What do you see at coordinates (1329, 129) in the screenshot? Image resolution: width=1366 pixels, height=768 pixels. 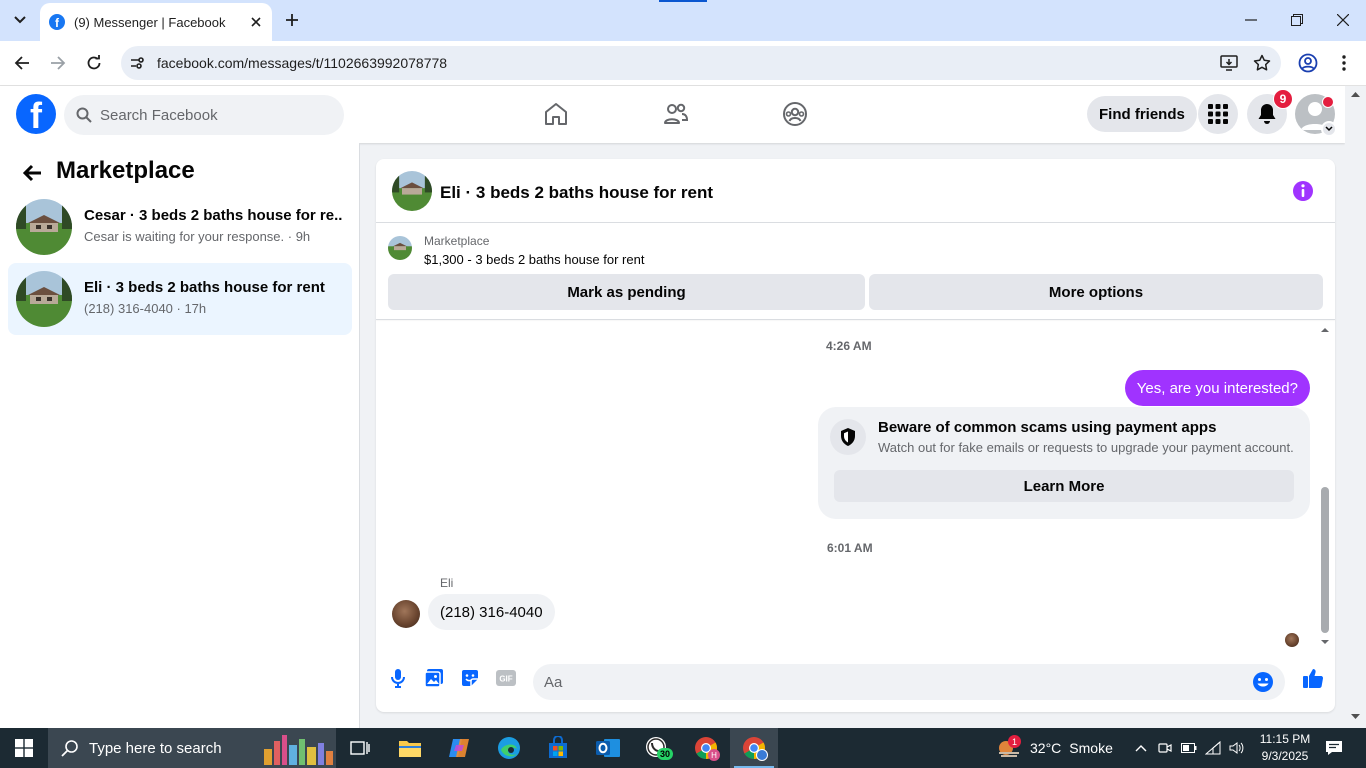 I see `account-chevron-icon` at bounding box center [1329, 129].